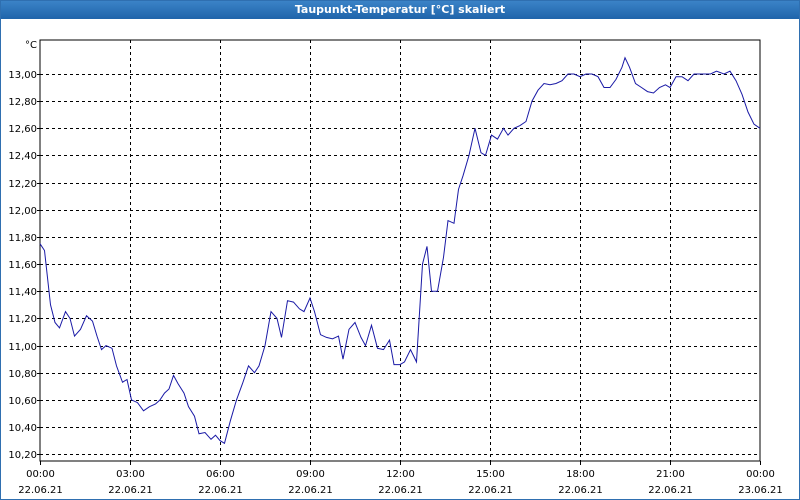 The image size is (800, 500). I want to click on x-tick-time-label: 03:00, so click(130, 474).